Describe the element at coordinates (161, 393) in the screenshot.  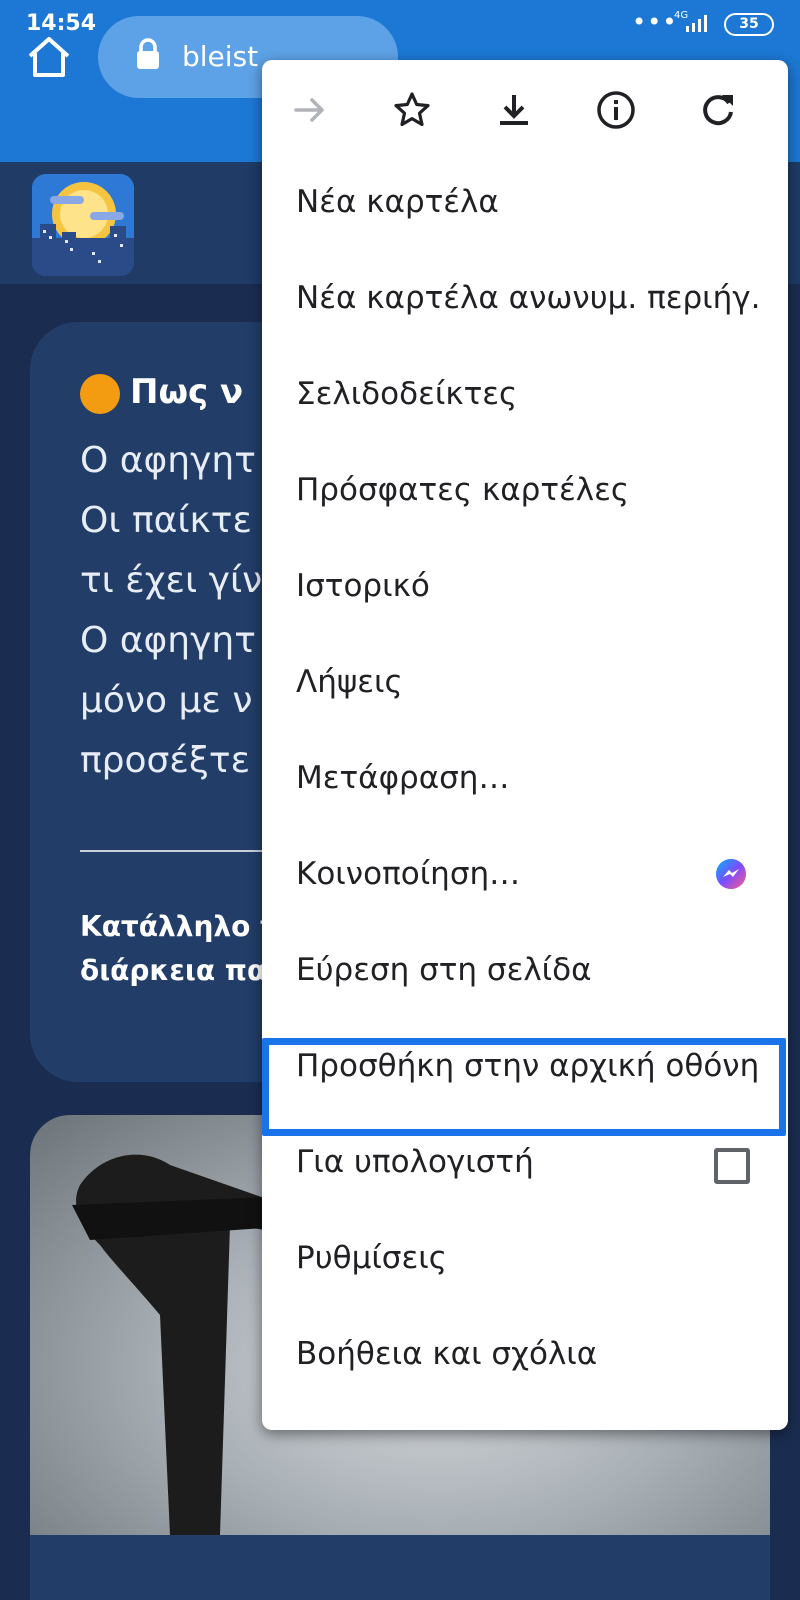
I see `card-title: Πως ν` at that location.